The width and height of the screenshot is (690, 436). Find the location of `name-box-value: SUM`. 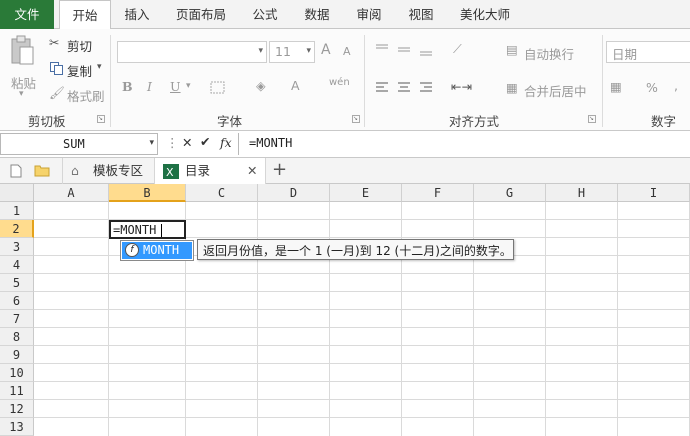

name-box-value: SUM is located at coordinates (74, 144).